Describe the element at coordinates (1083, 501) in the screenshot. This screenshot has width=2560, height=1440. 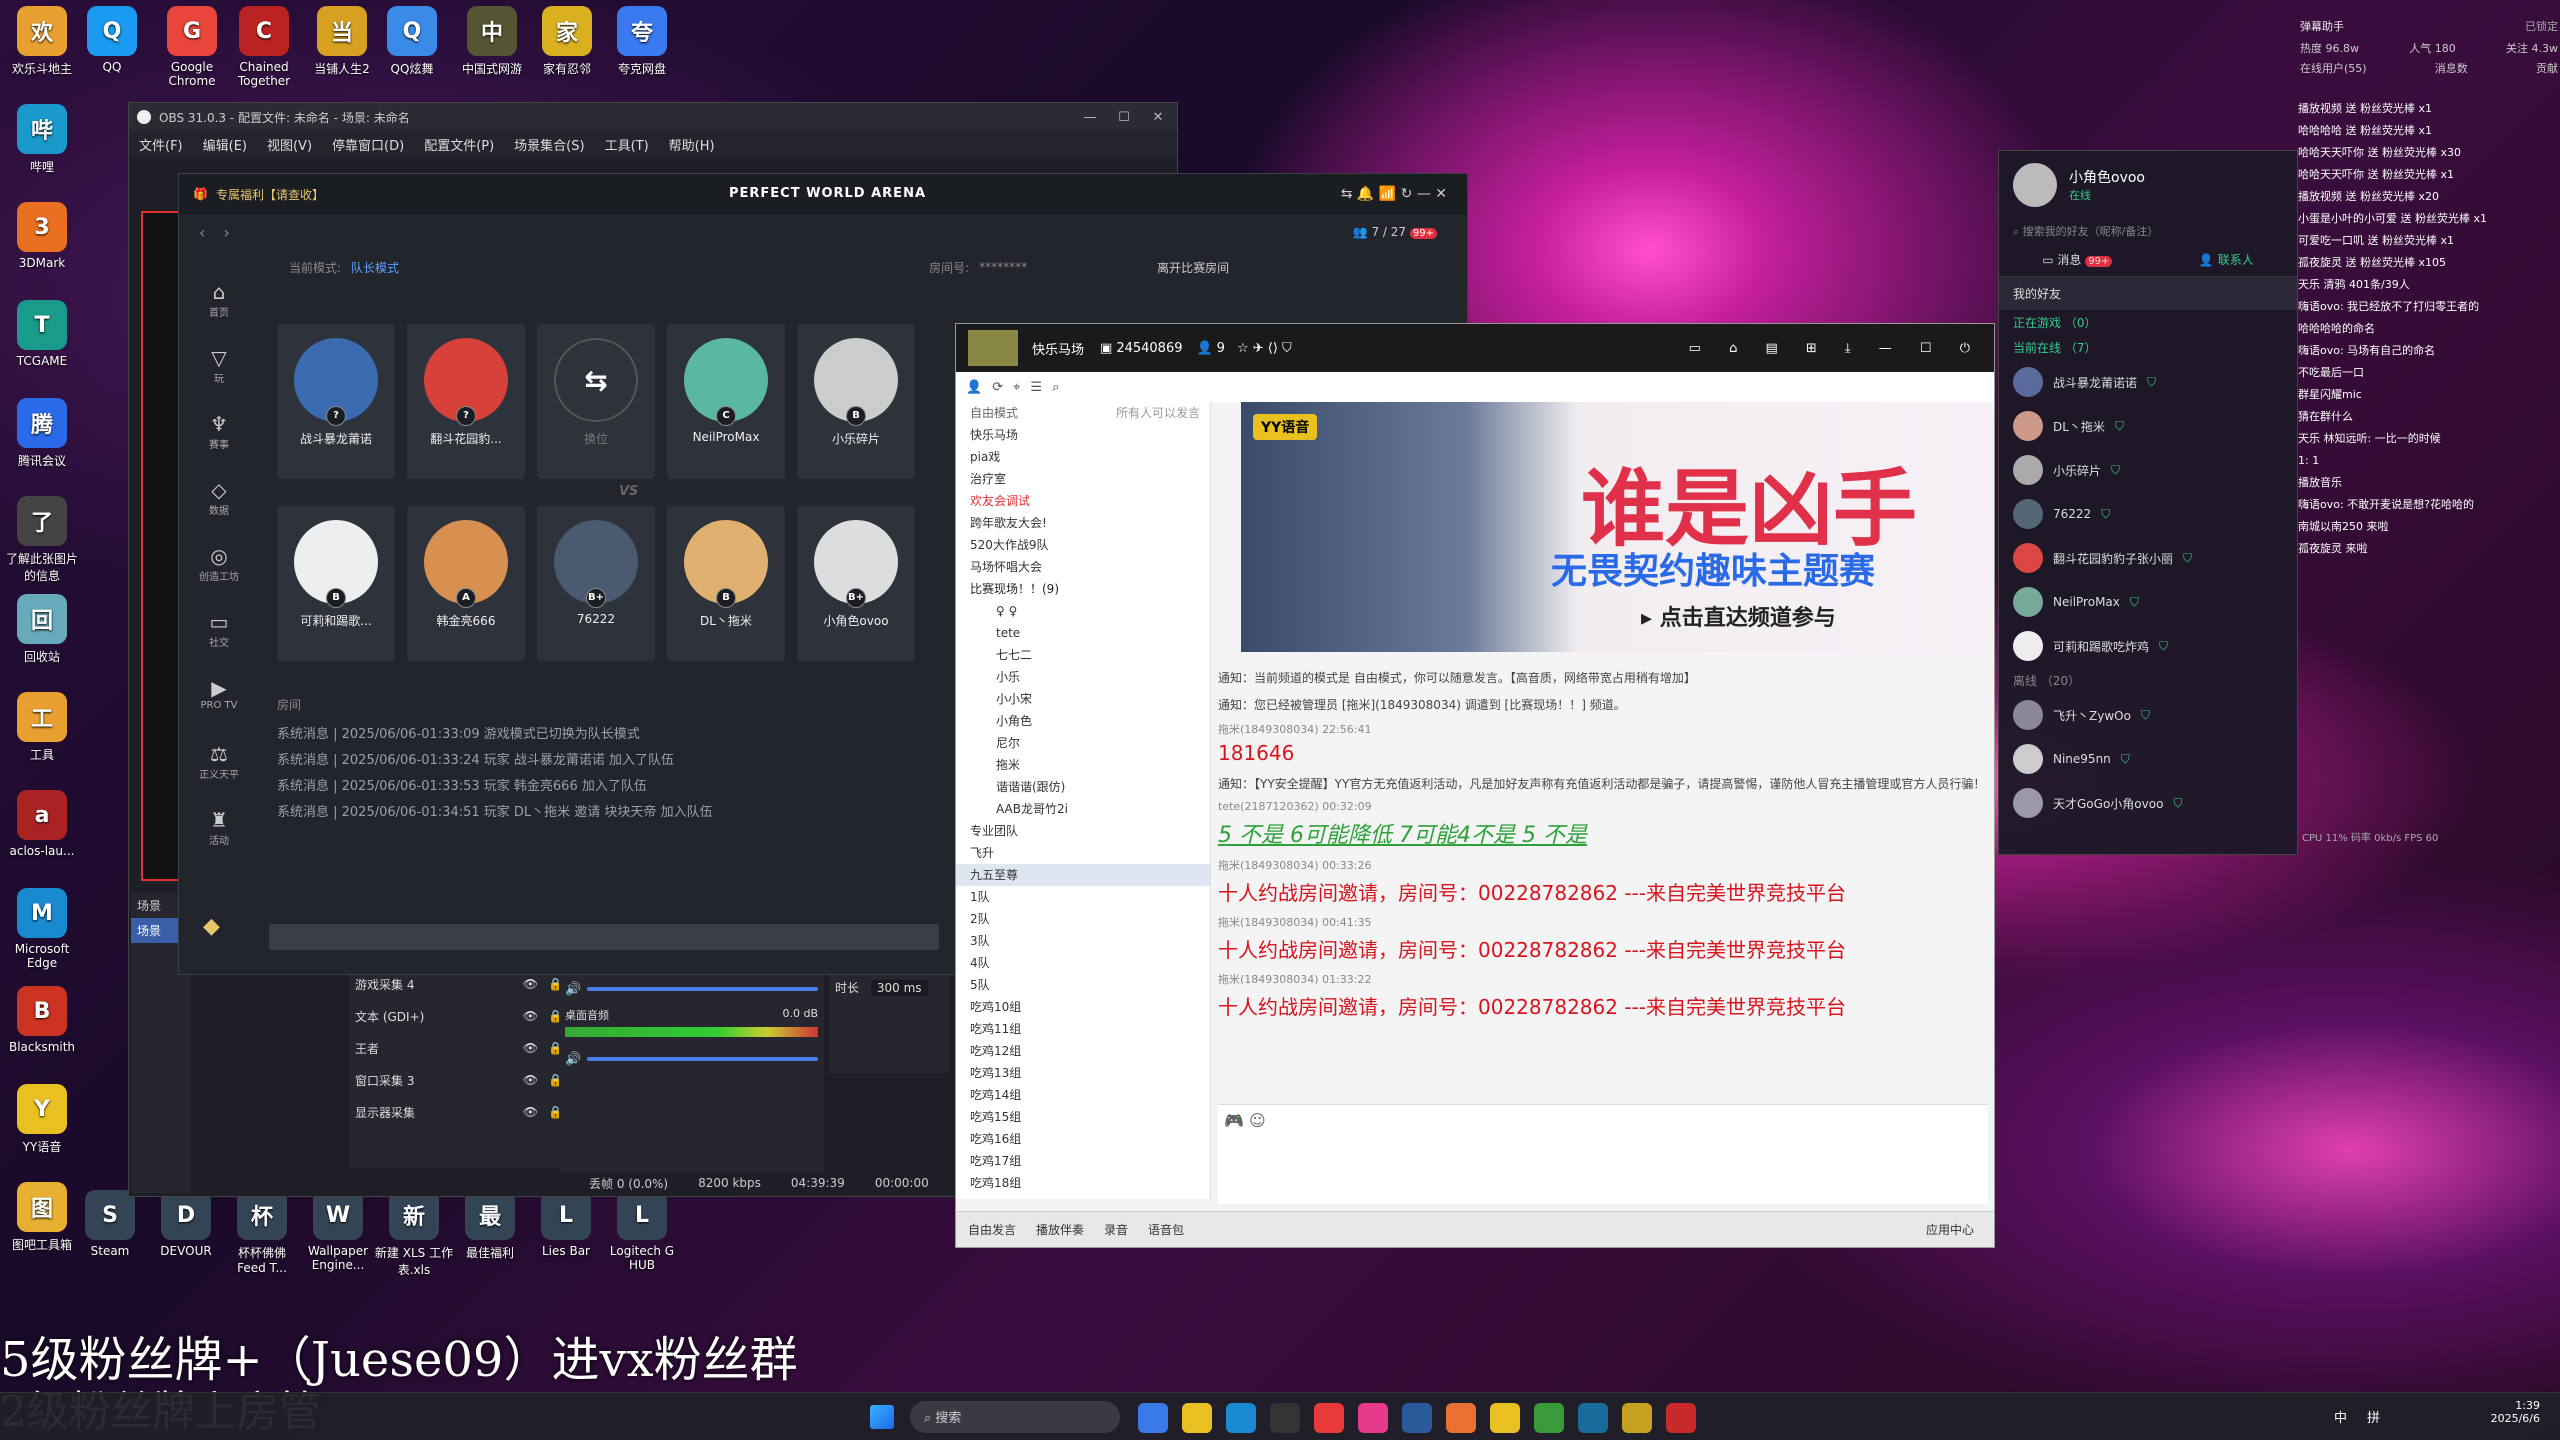
I see `channel-item: 欢友会调试` at that location.